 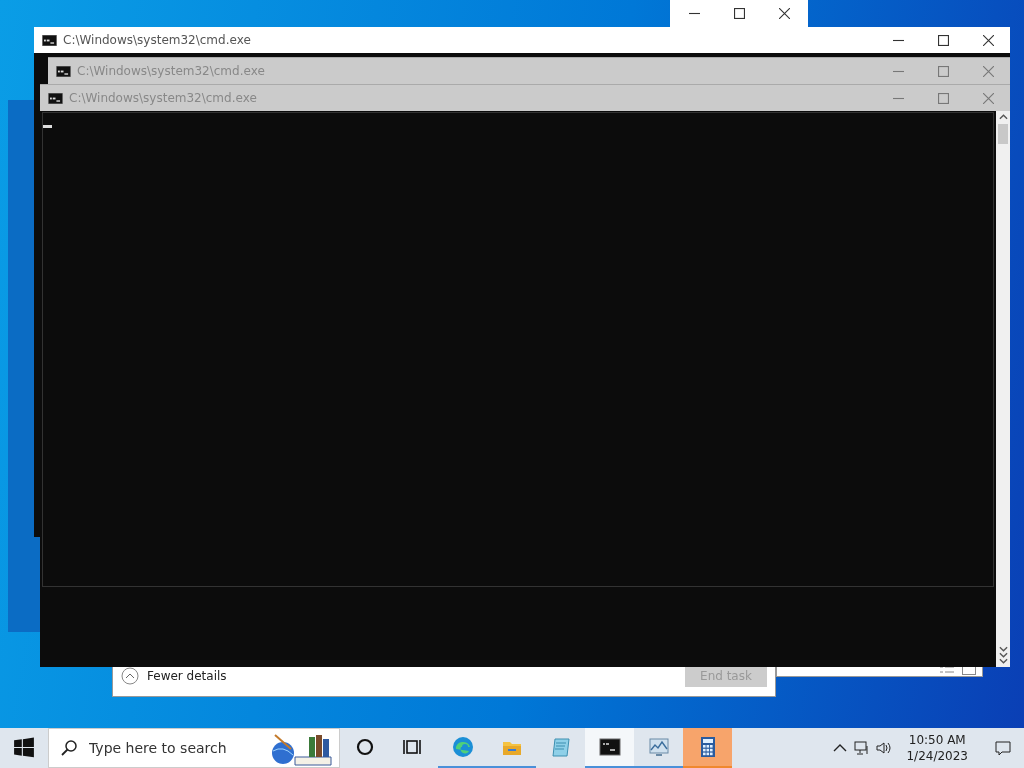 What do you see at coordinates (884, 748) in the screenshot?
I see `volume-icon` at bounding box center [884, 748].